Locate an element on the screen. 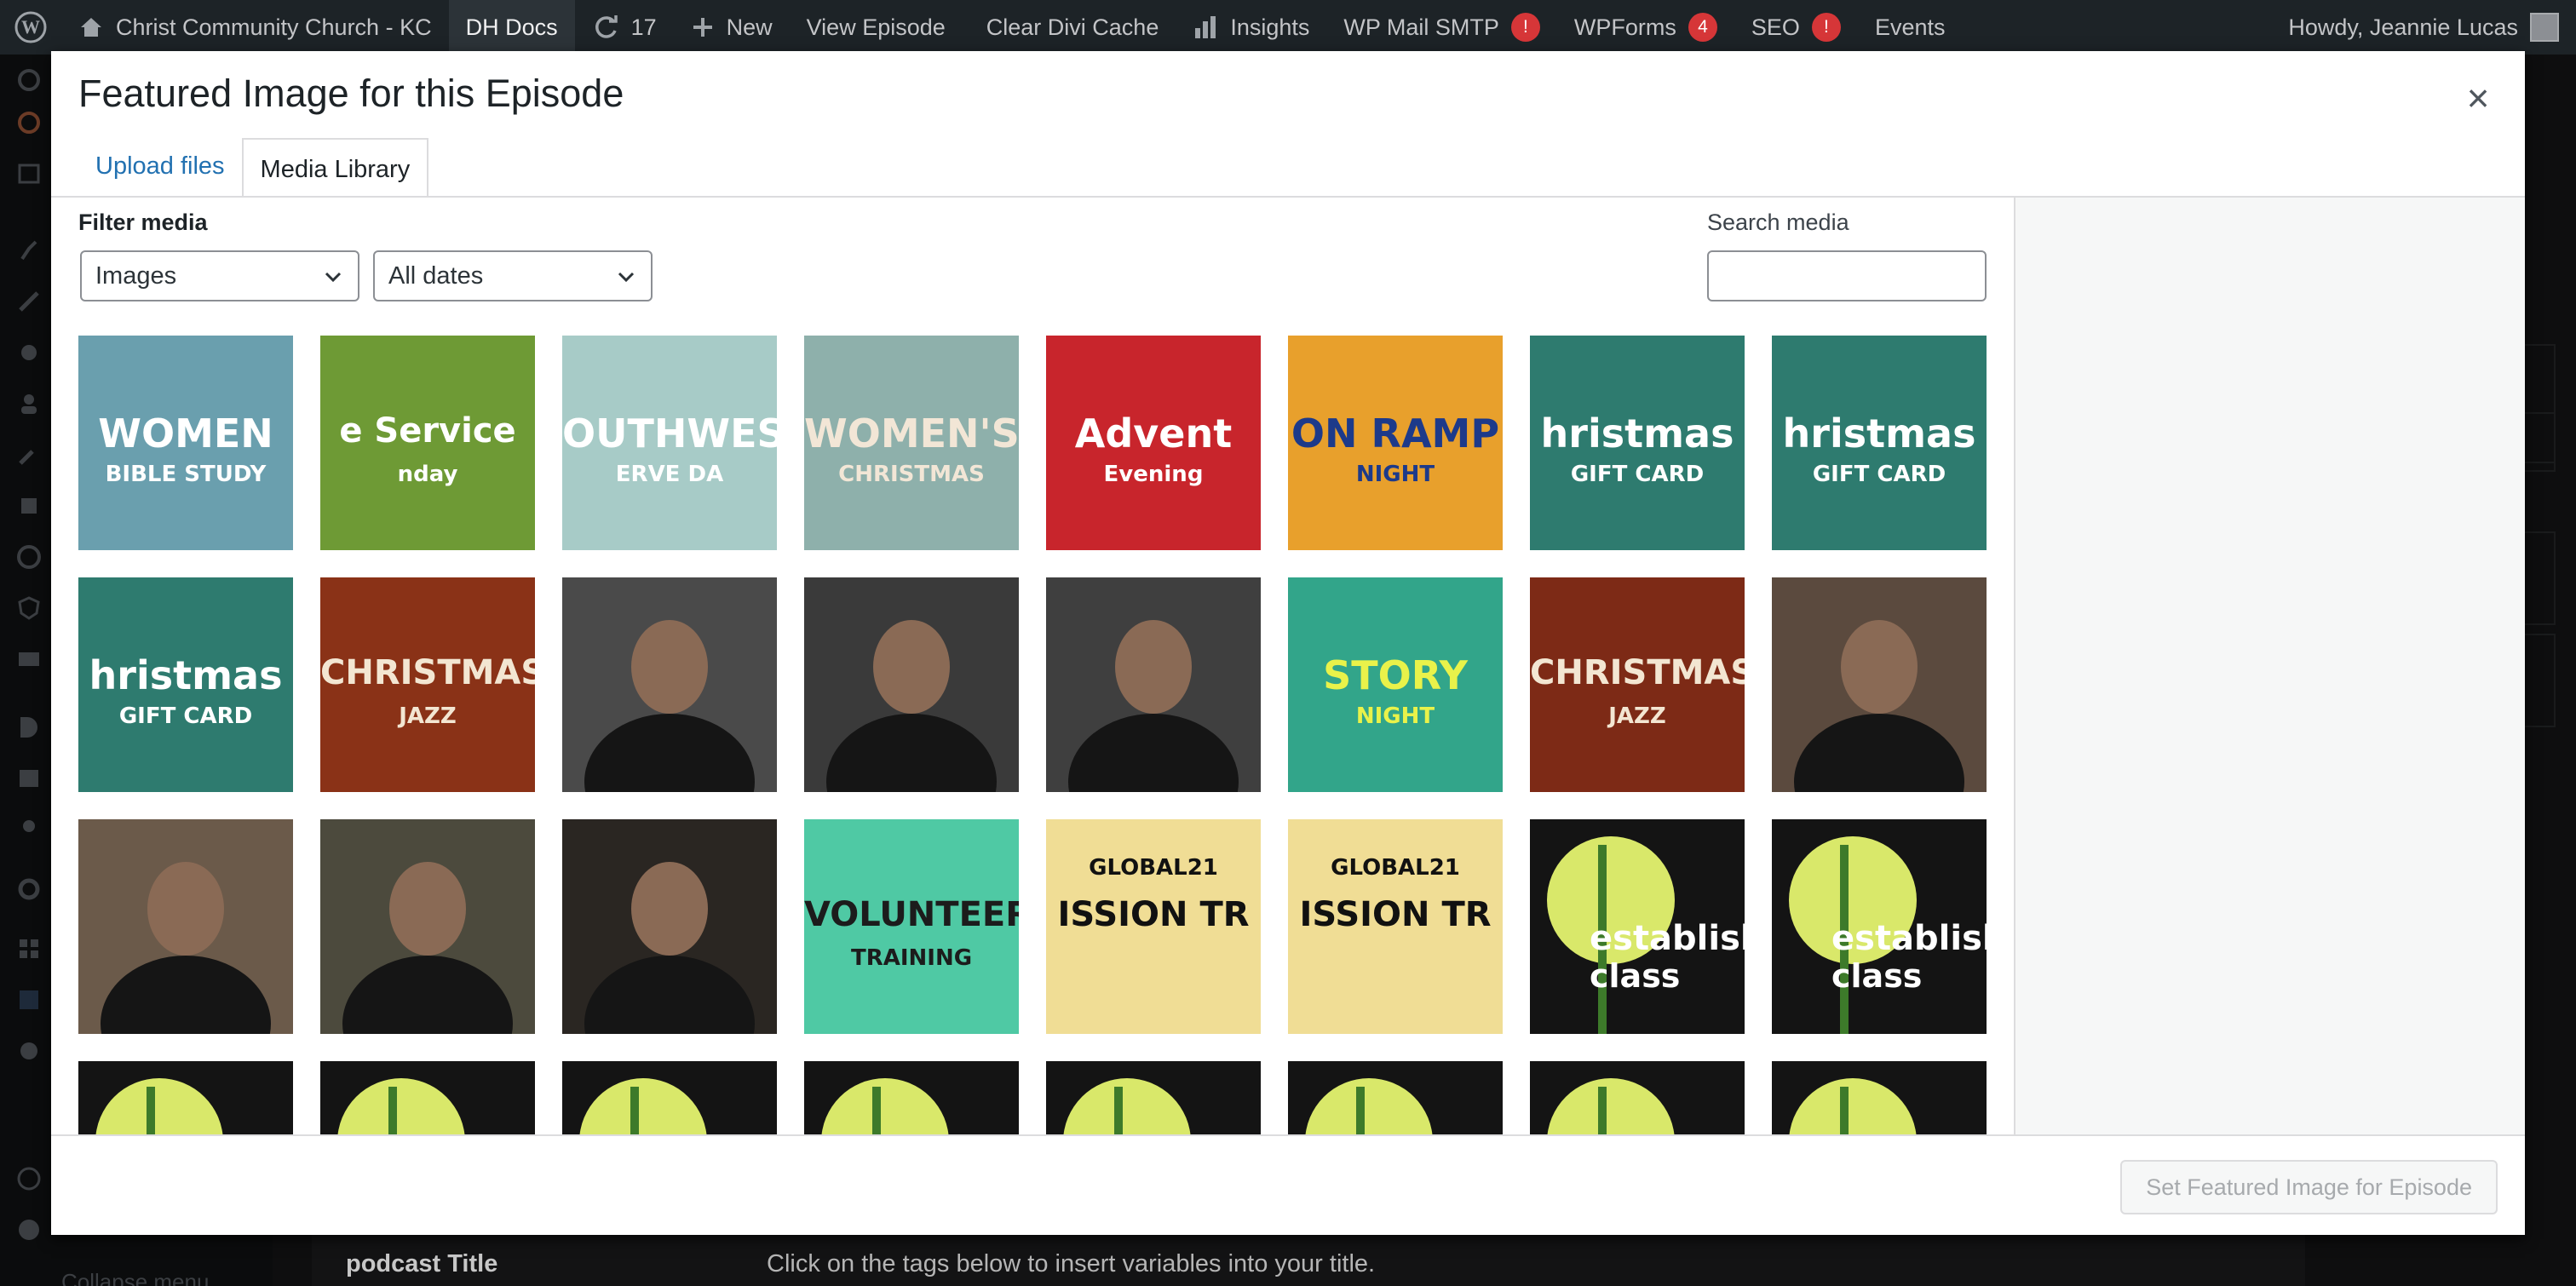  thumbnail-text: WOMEN is located at coordinates (185, 433).